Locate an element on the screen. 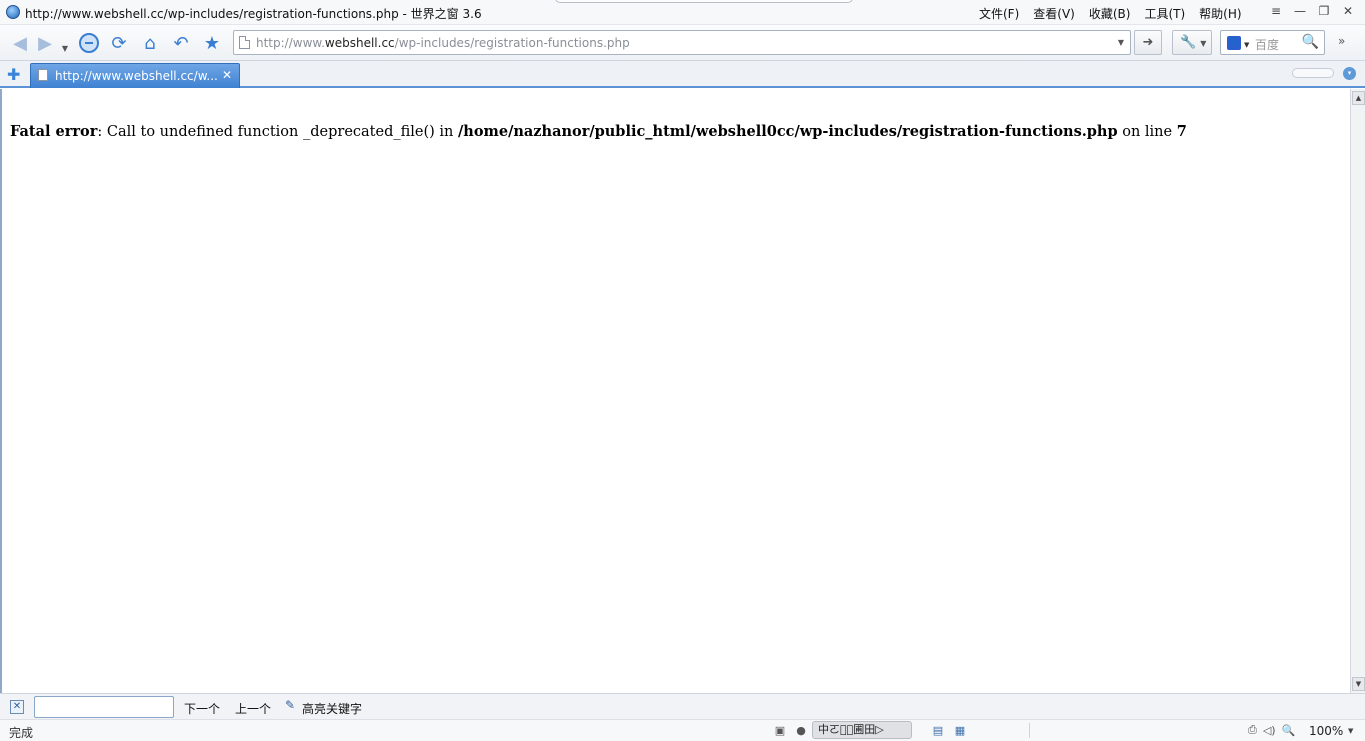 The image size is (1365, 741). tab-close-icon: ✕ is located at coordinates (227, 75).